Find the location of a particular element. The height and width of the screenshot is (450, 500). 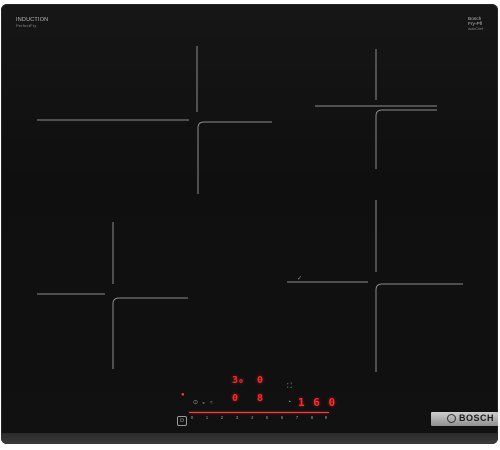

zone-display-2: 0 is located at coordinates (260, 380).